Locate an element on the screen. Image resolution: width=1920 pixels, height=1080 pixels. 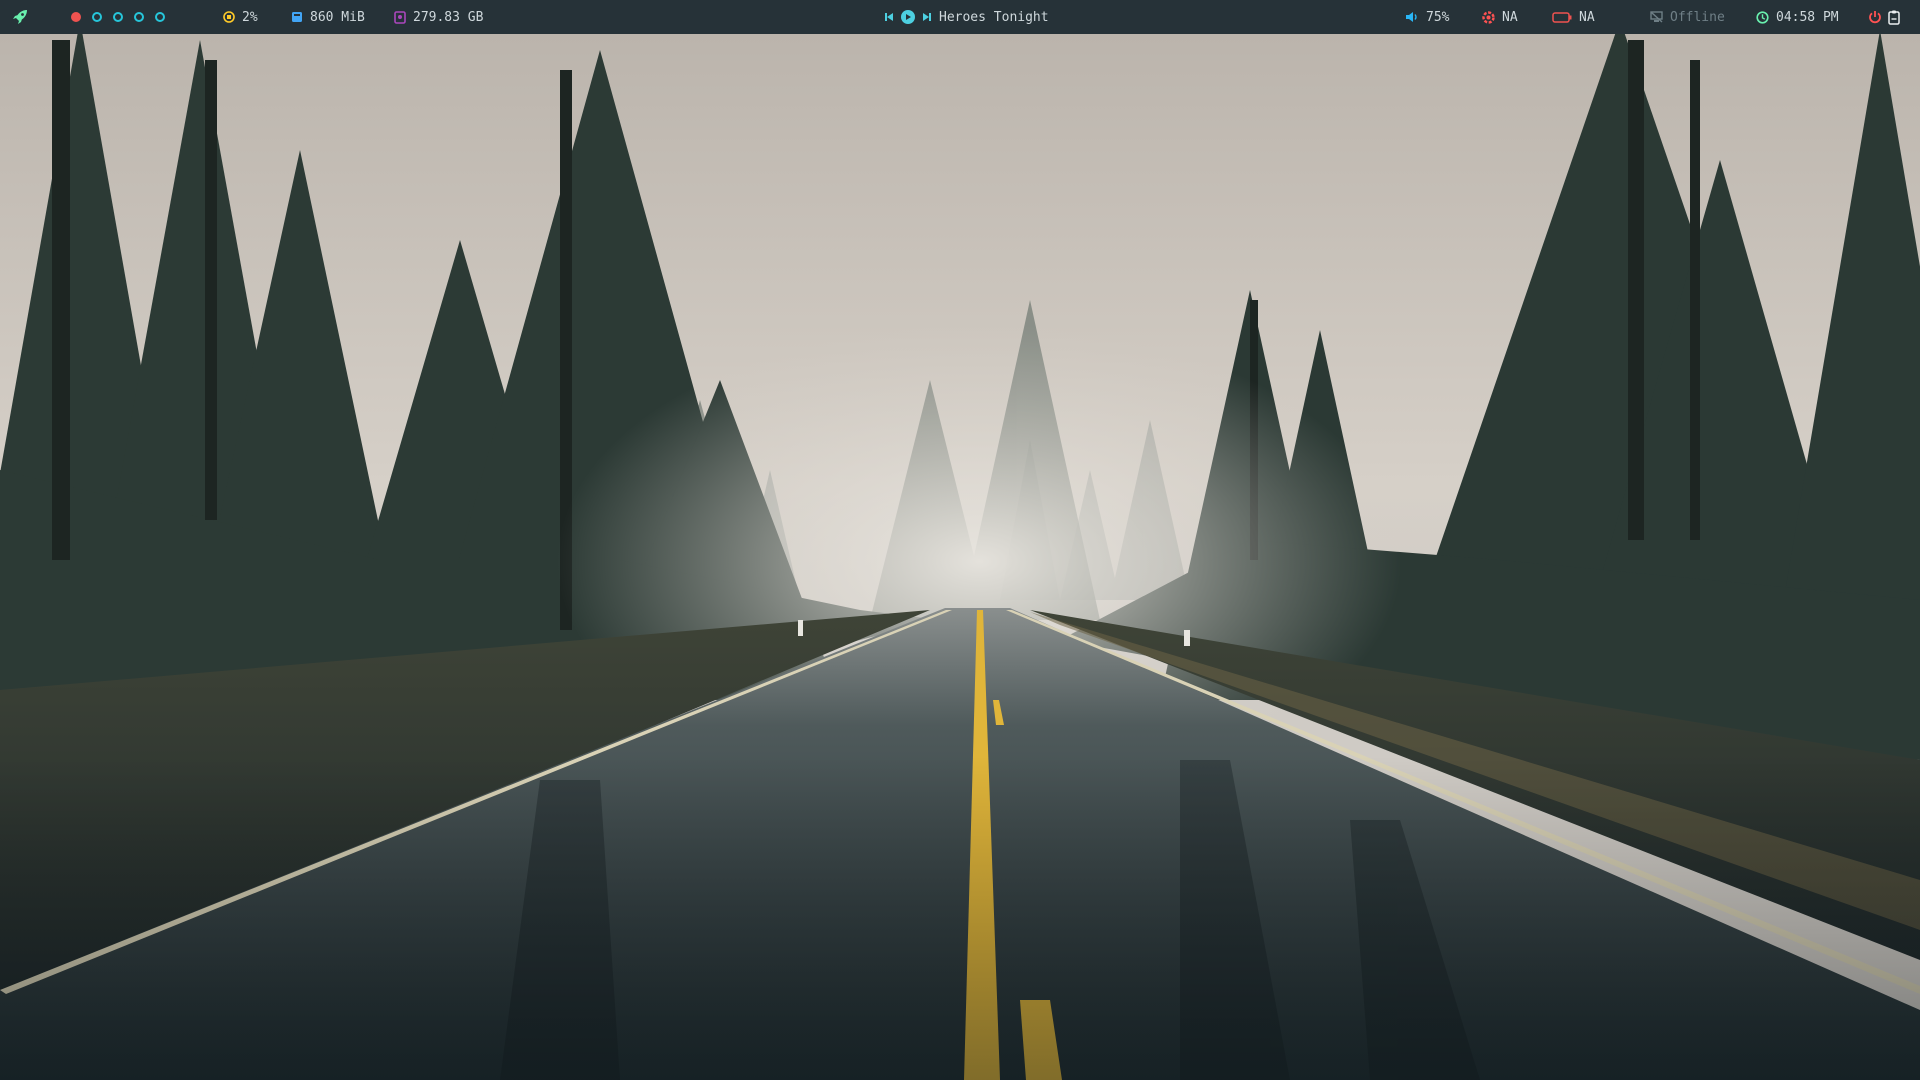
cpu-module: 2% is located at coordinates (240, 17).